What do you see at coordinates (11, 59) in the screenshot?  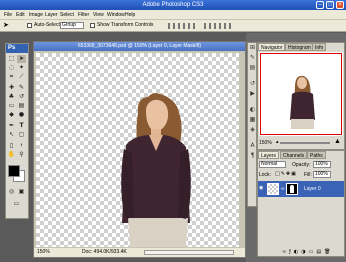 I see `marquee-tool-icon: ⬚` at bounding box center [11, 59].